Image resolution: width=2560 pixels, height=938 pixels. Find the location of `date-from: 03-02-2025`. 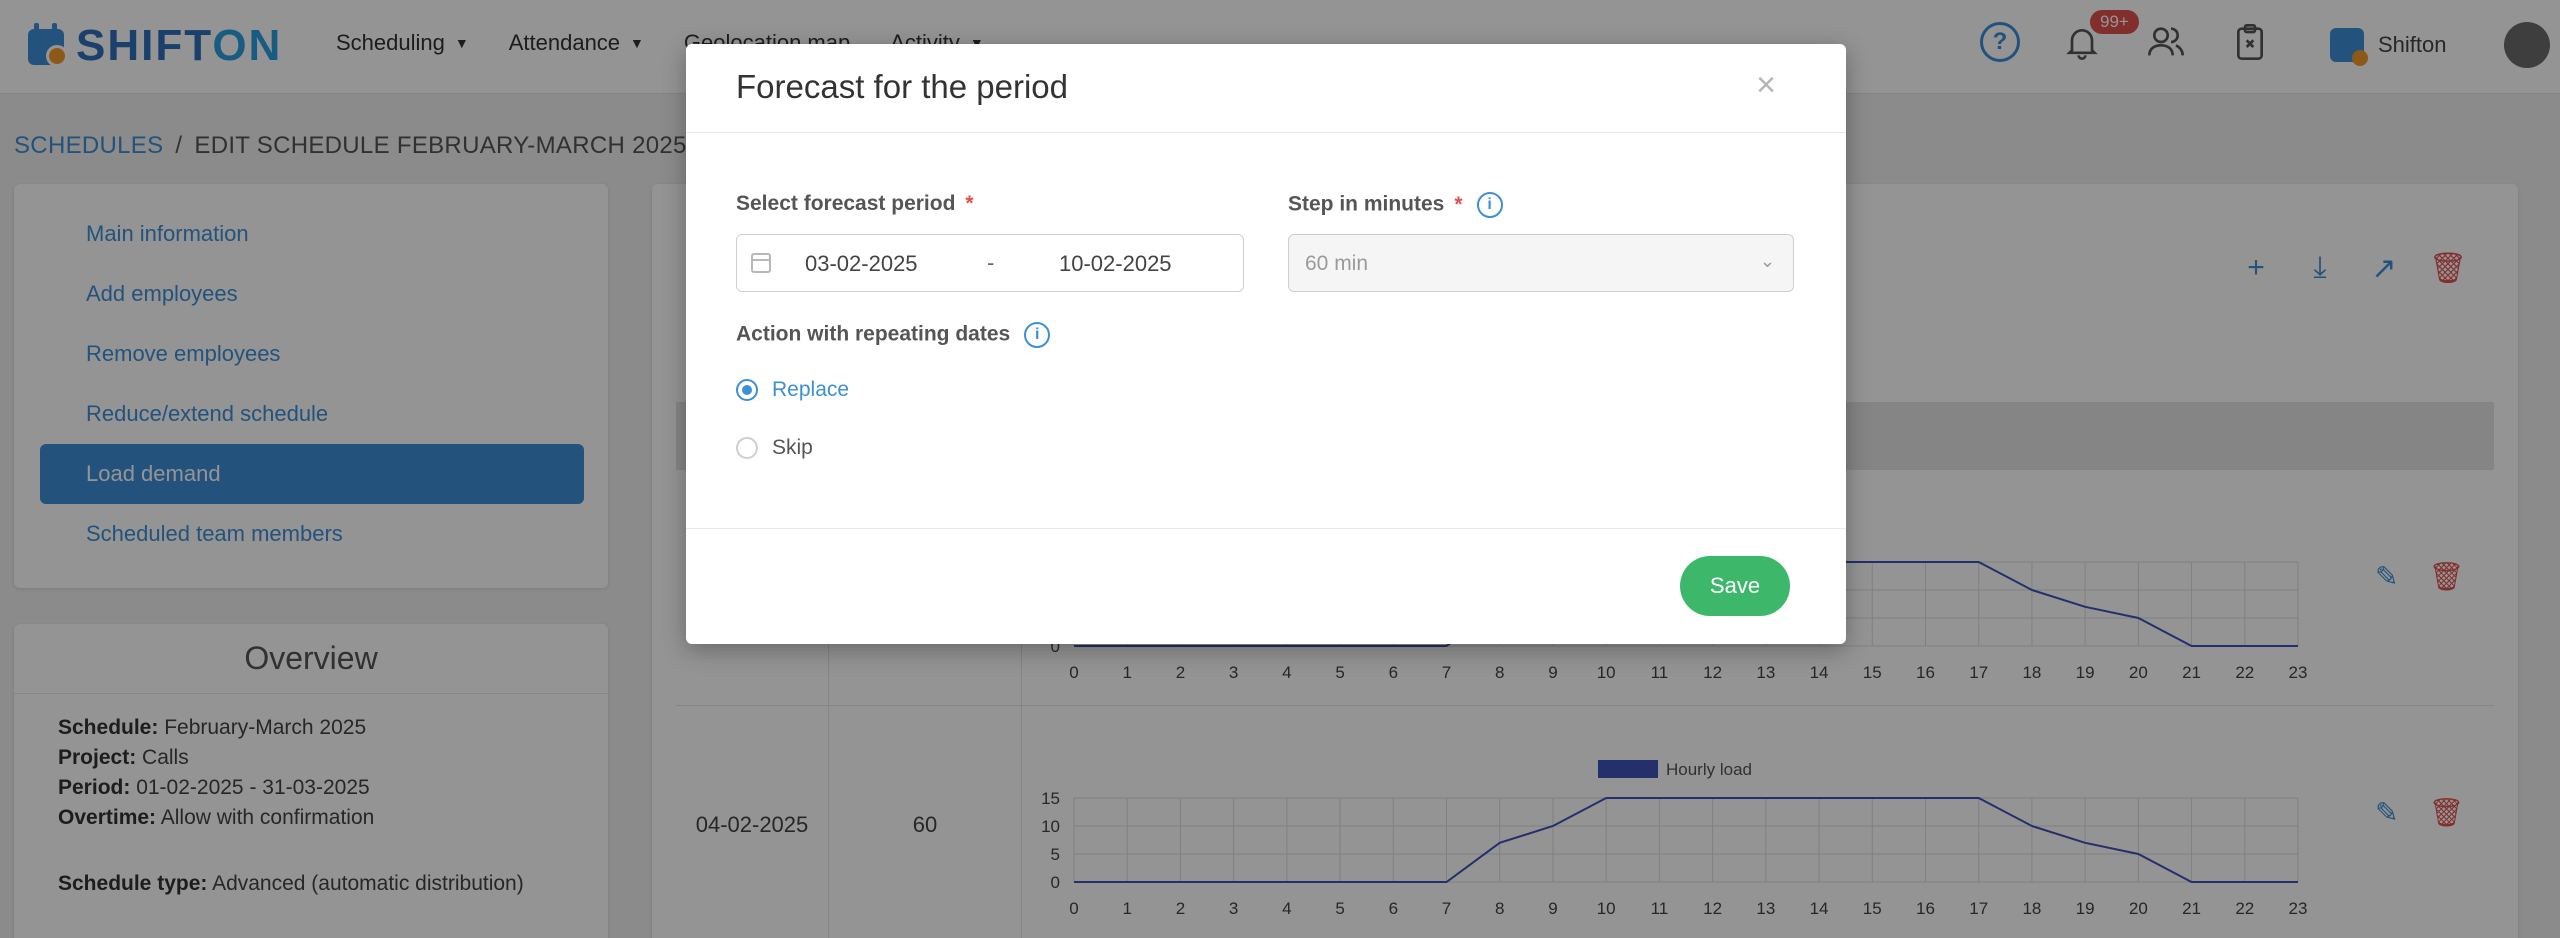

date-from: 03-02-2025 is located at coordinates (861, 264).